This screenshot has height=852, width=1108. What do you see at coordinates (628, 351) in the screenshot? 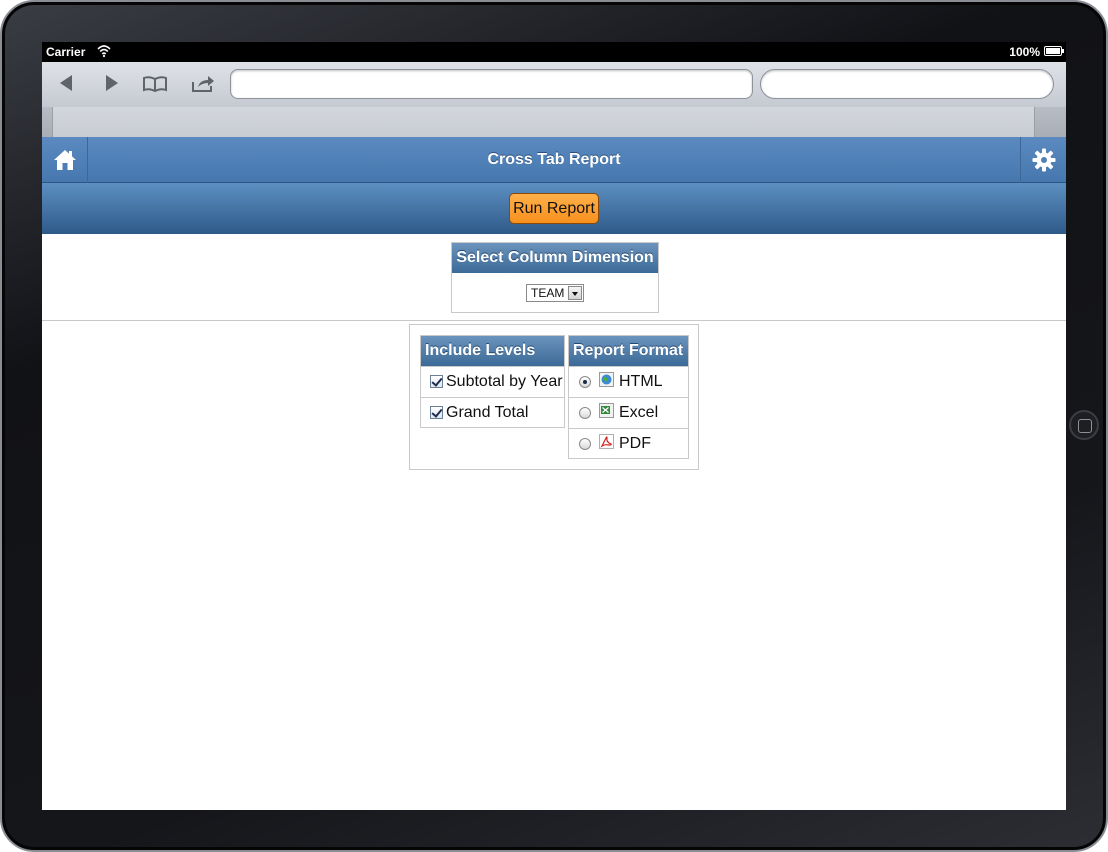
I see `report-format-heading: Report Format` at bounding box center [628, 351].